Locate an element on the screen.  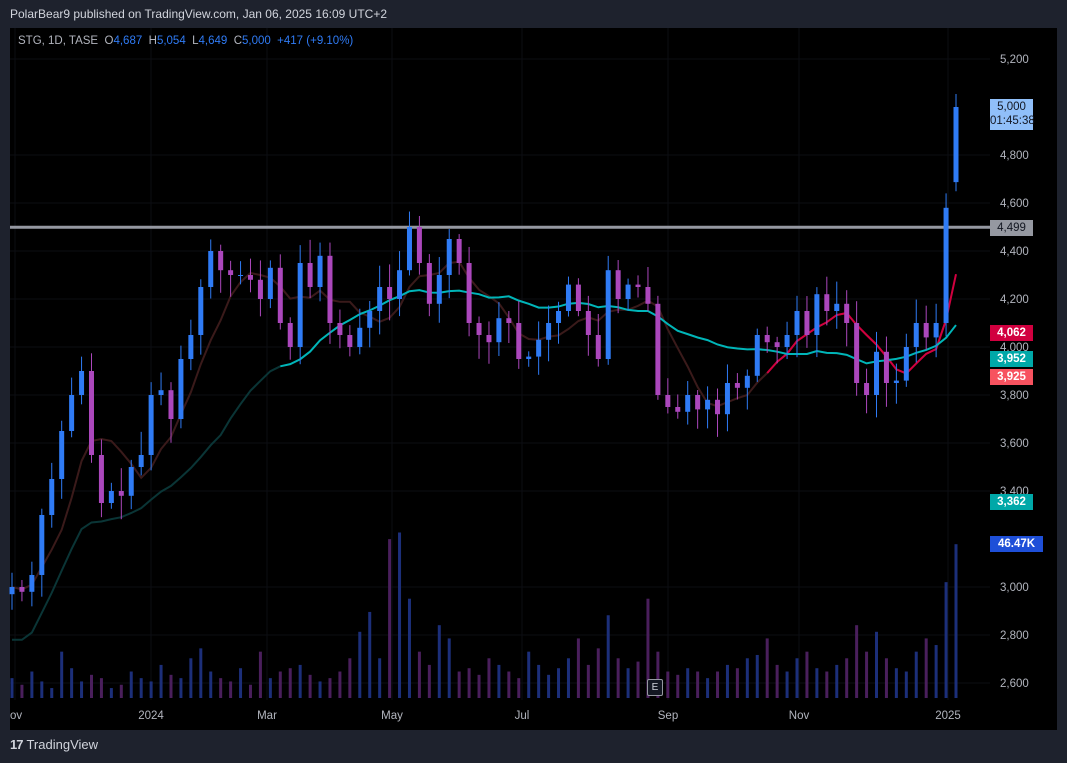
bar-countdown: 01:45:38 is located at coordinates (1012, 121).